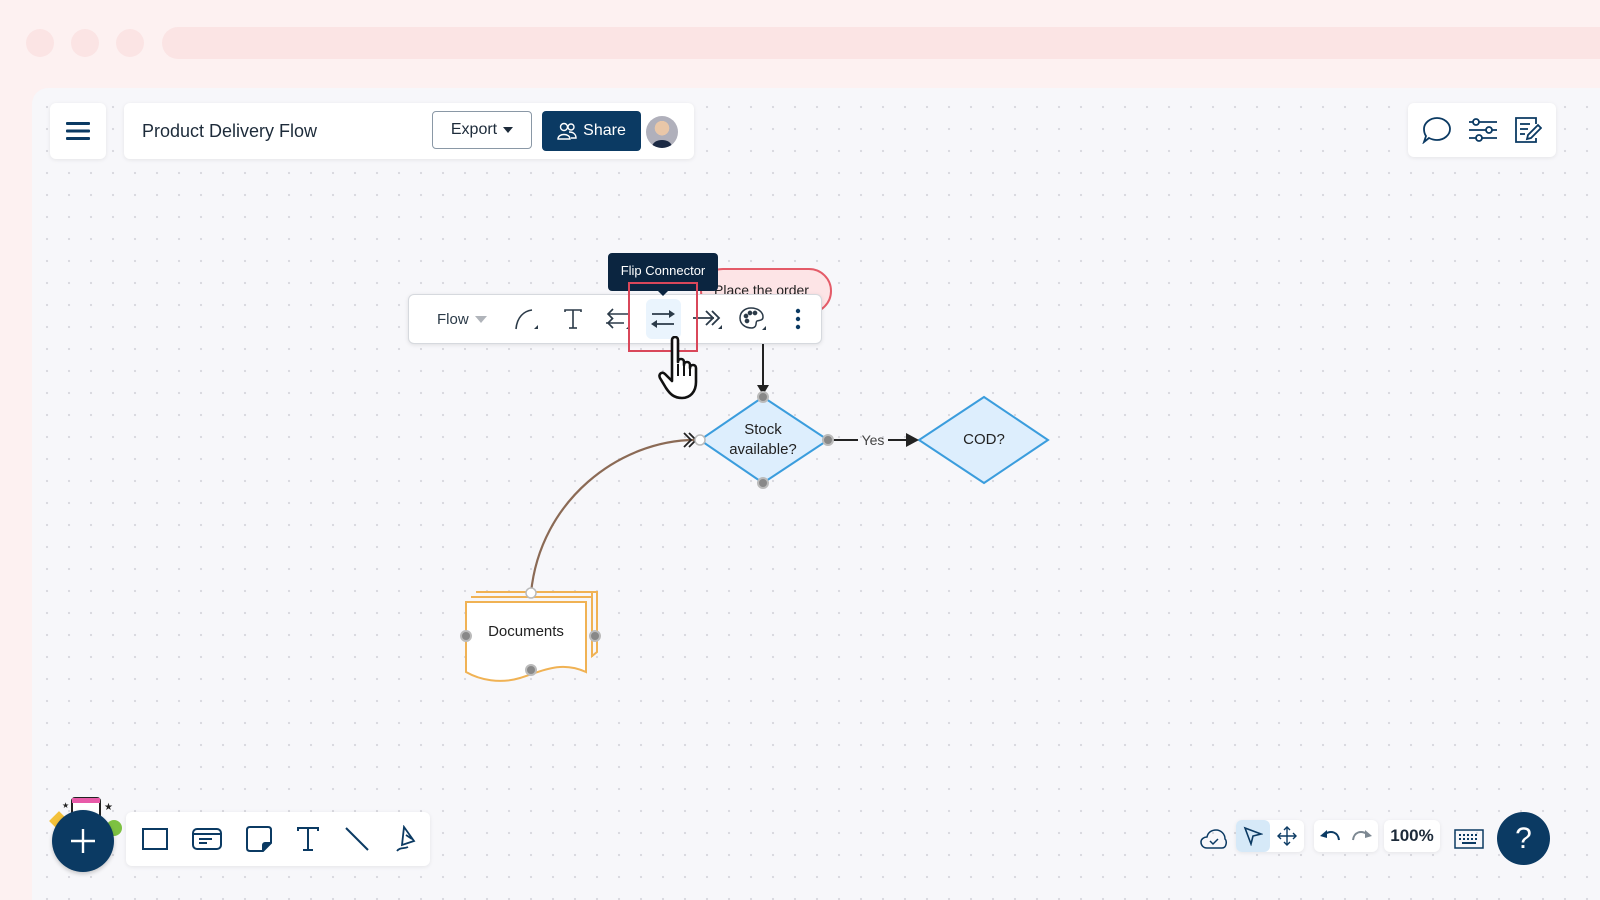  I want to click on pen-icon, so click(406, 839).